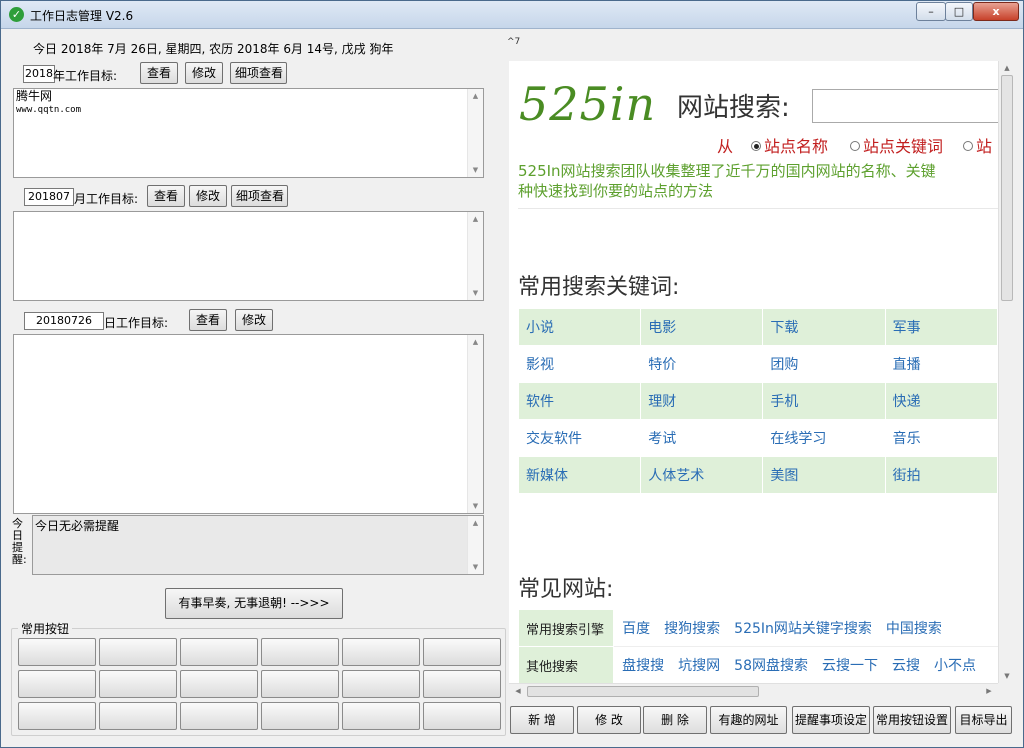  I want to click on keyword-link: 软件, so click(579, 401).